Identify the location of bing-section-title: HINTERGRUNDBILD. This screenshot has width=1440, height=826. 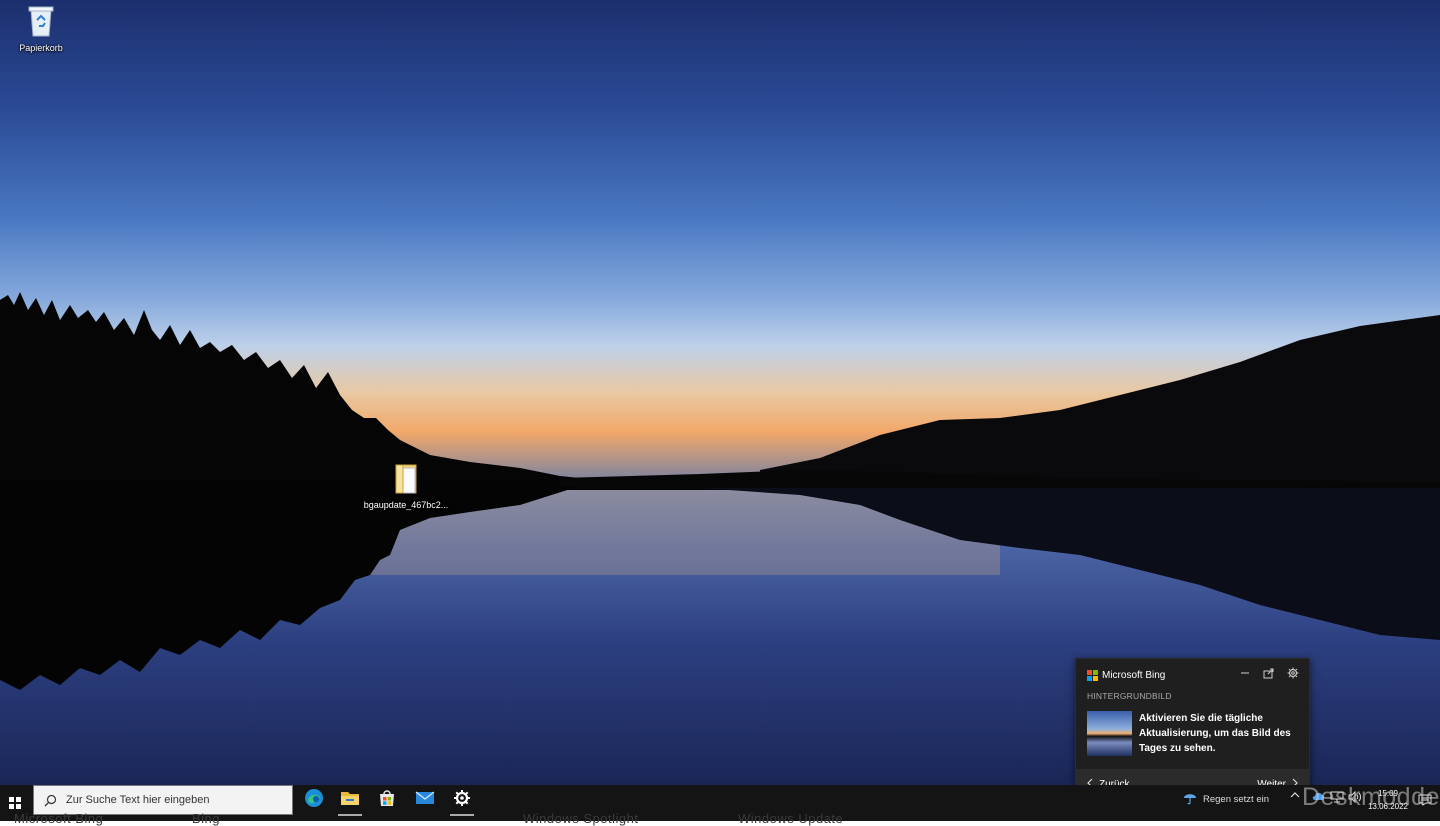
(1129, 696).